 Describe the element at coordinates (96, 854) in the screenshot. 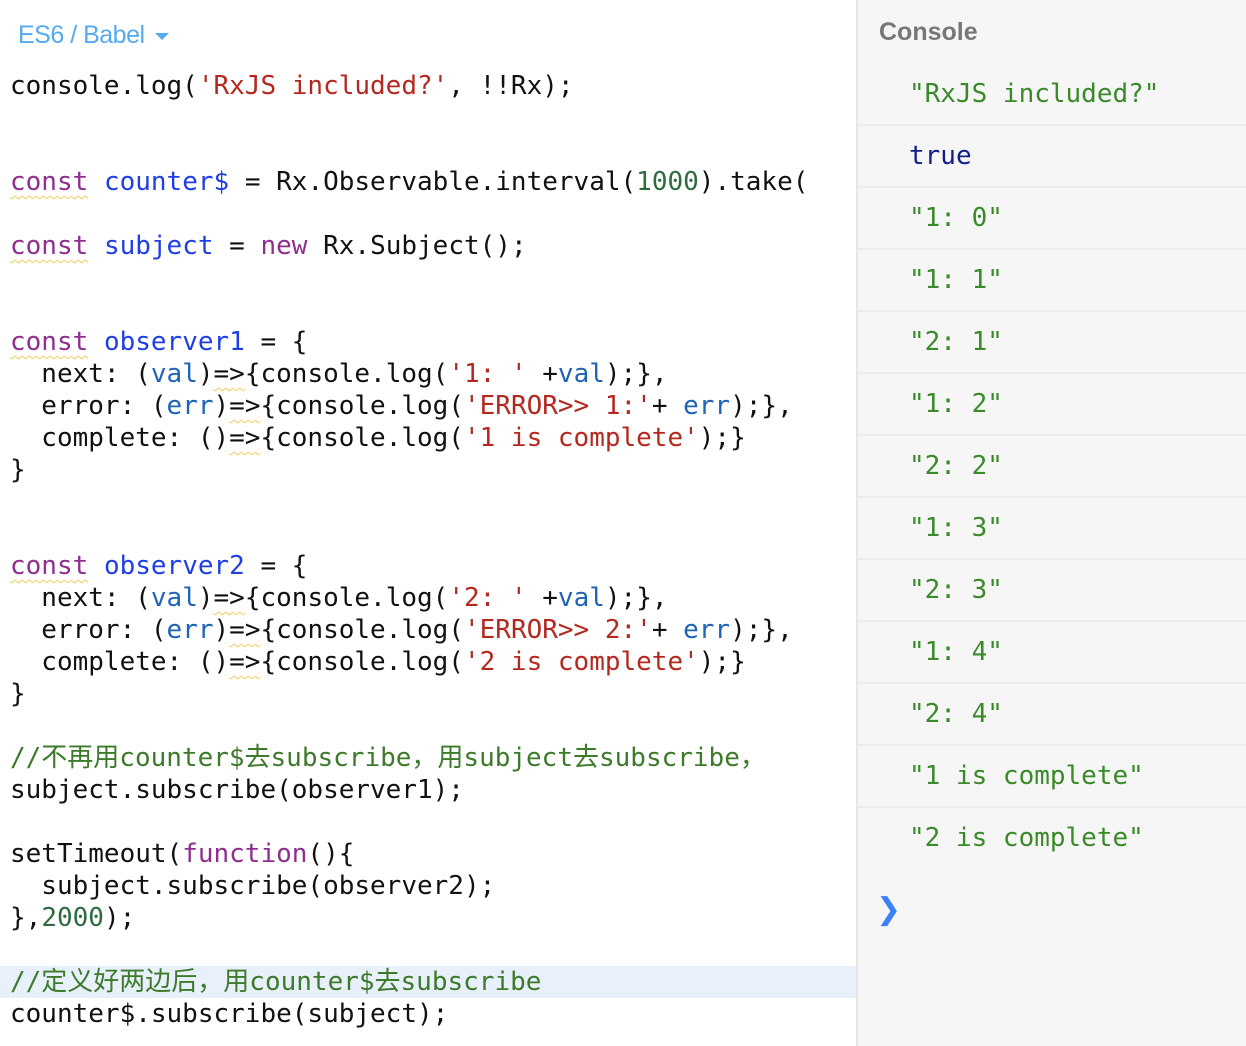

I see `code-token: setTimeout(` at that location.